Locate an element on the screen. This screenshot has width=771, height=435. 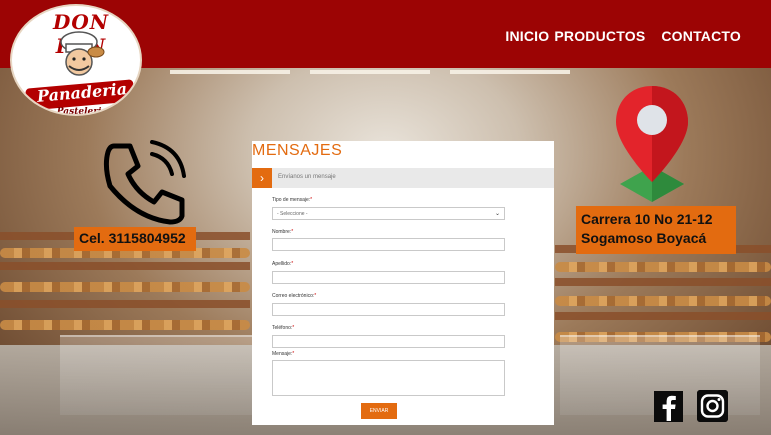
instagram-icon is located at coordinates (712, 406).